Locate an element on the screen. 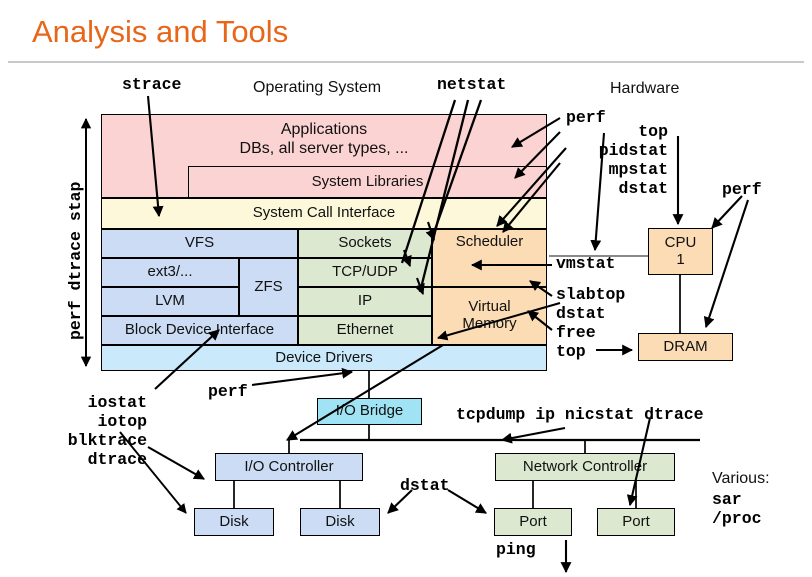  vfs-box: VFS is located at coordinates (199, 243).